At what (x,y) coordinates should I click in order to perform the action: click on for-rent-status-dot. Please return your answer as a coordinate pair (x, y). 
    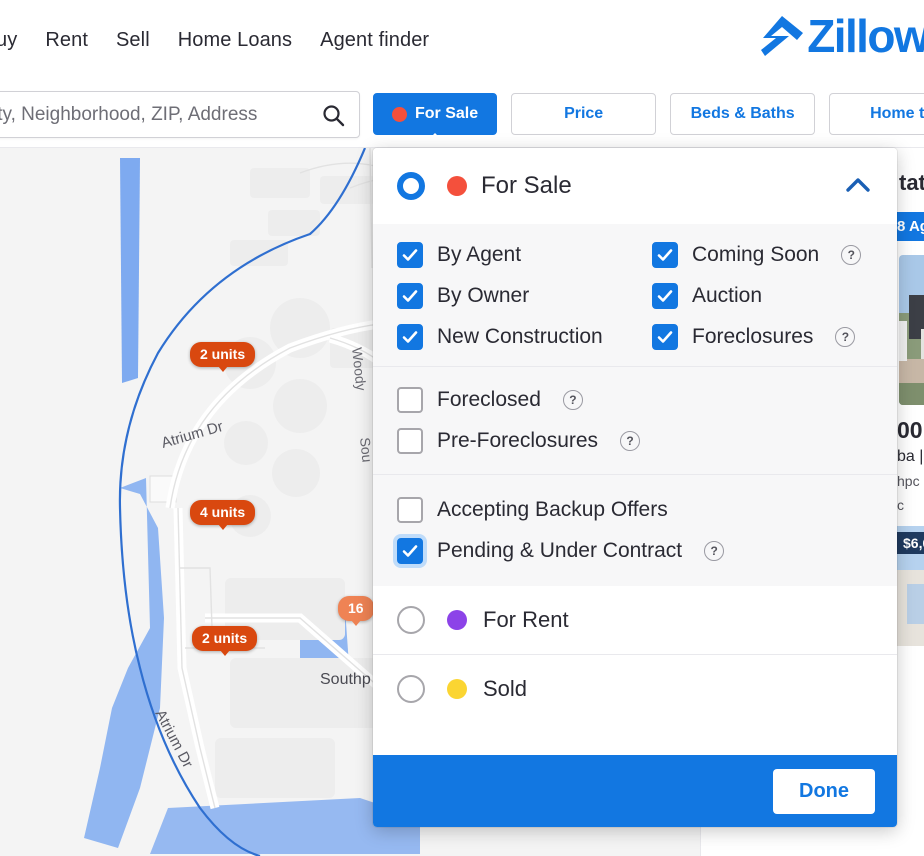
    Looking at the image, I should click on (457, 620).